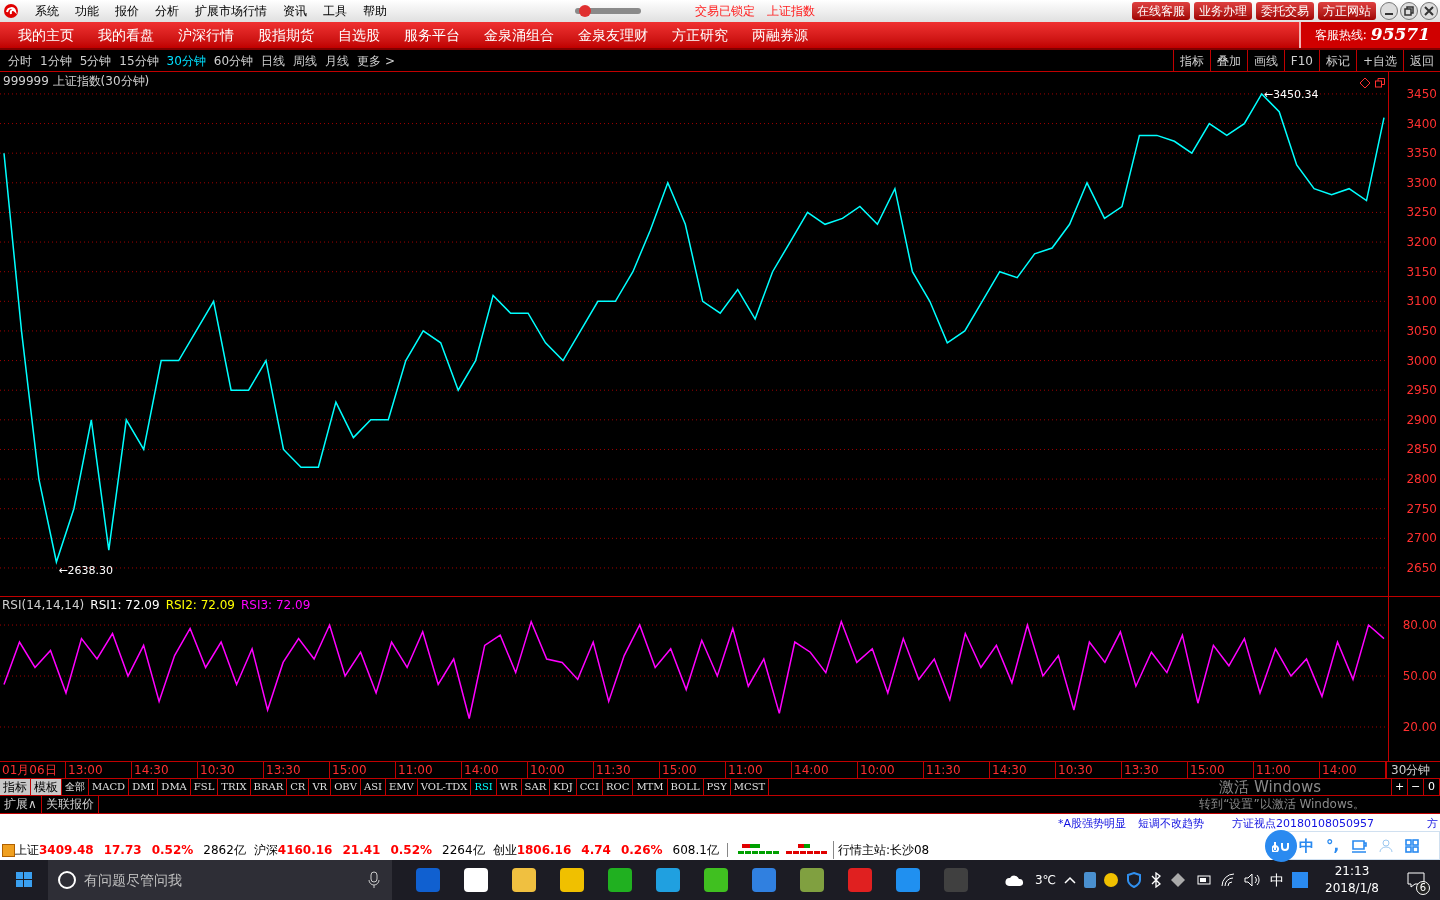 This screenshot has height=900, width=1440. Describe the element at coordinates (1432, 823) in the screenshot. I see `news-headline: 方` at that location.